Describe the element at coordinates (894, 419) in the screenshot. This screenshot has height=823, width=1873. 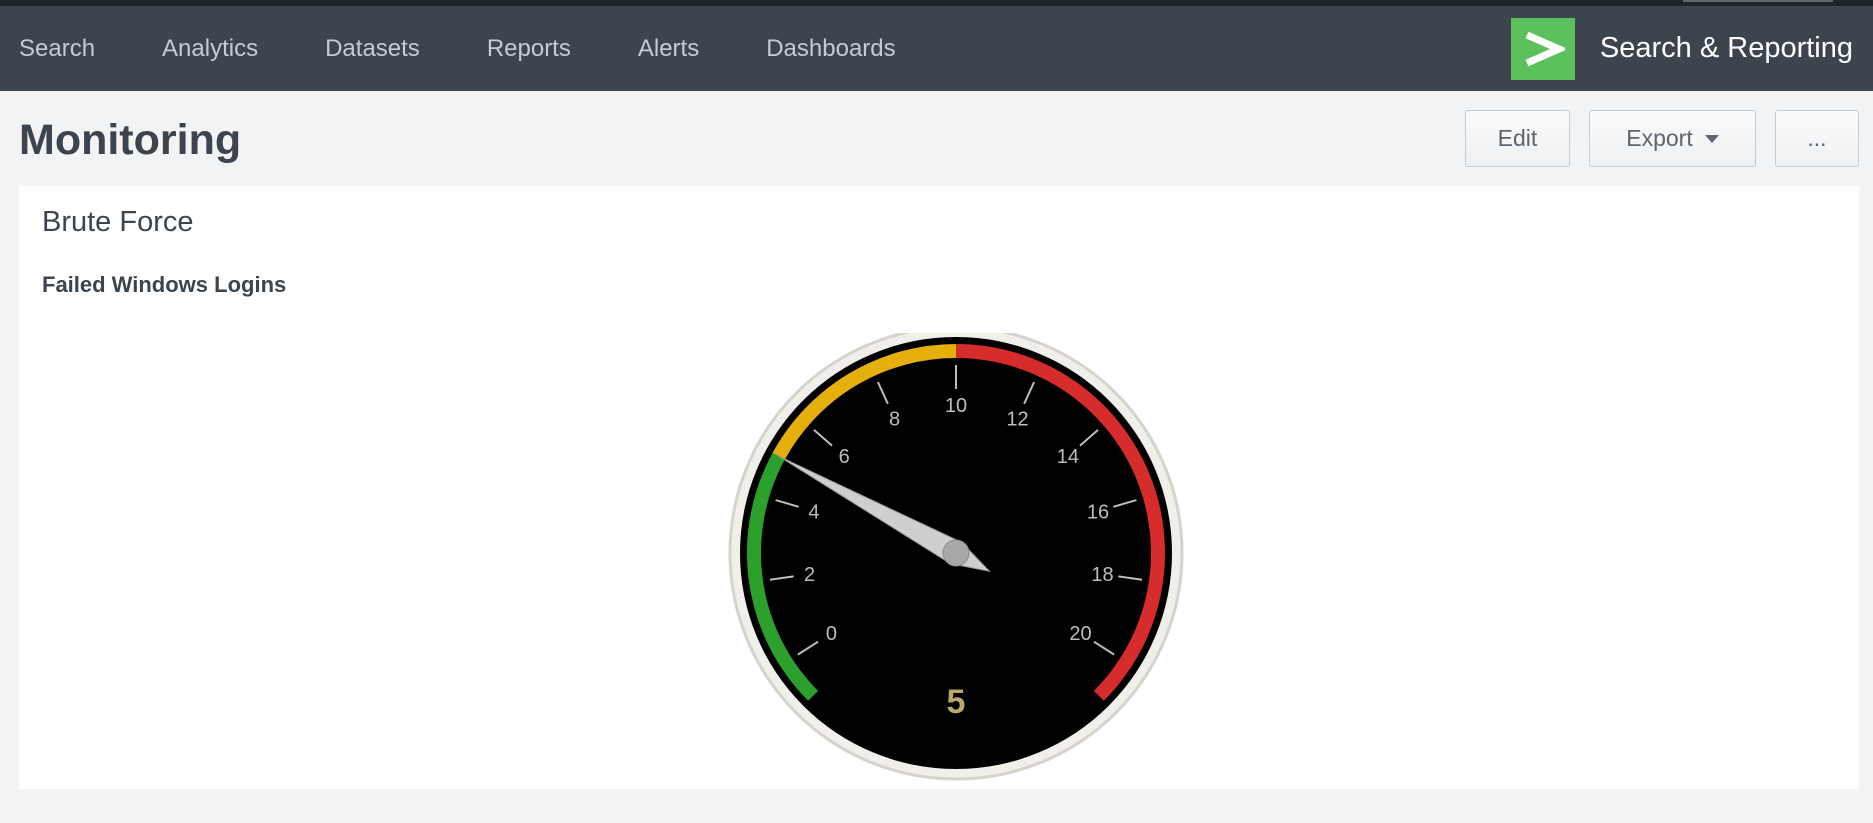
I see `gauge-tick-label-8: 8` at that location.